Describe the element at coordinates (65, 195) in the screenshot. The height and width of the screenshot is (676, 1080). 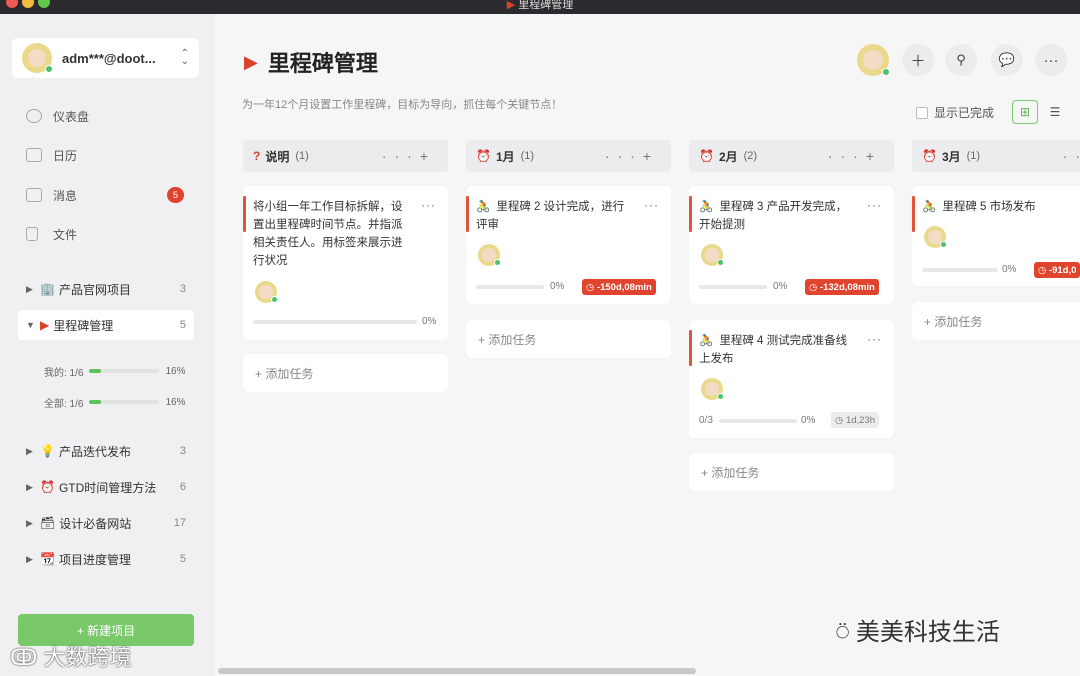
I see `nav-label: 消息` at that location.